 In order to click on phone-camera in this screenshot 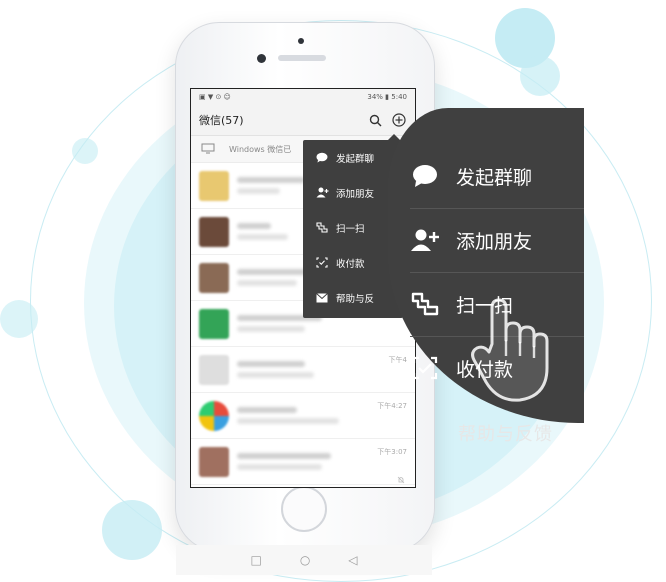, I will do `click(261, 58)`.